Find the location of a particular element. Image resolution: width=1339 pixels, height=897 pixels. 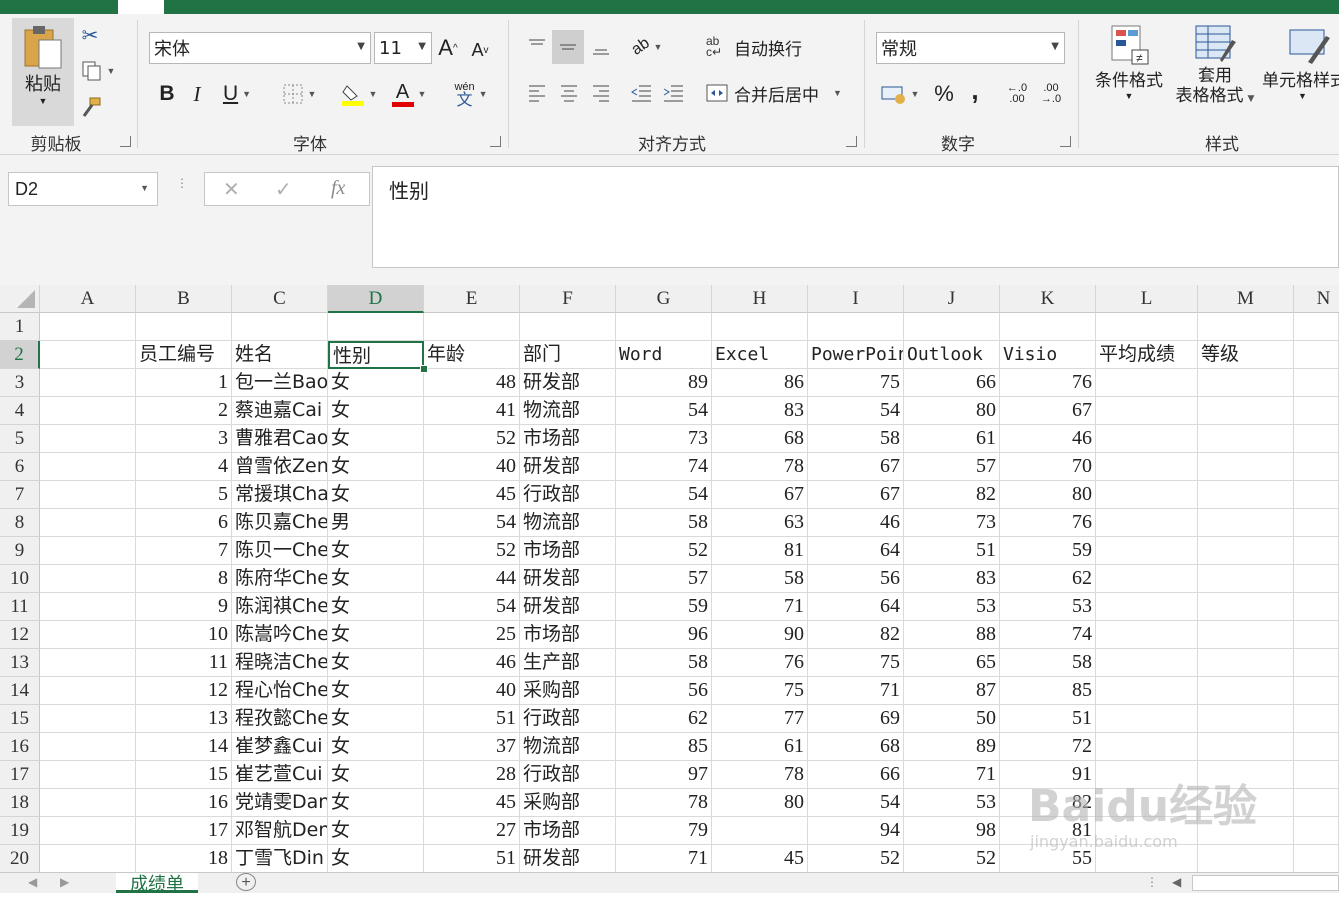

cell-j17: 71 is located at coordinates (952, 775).